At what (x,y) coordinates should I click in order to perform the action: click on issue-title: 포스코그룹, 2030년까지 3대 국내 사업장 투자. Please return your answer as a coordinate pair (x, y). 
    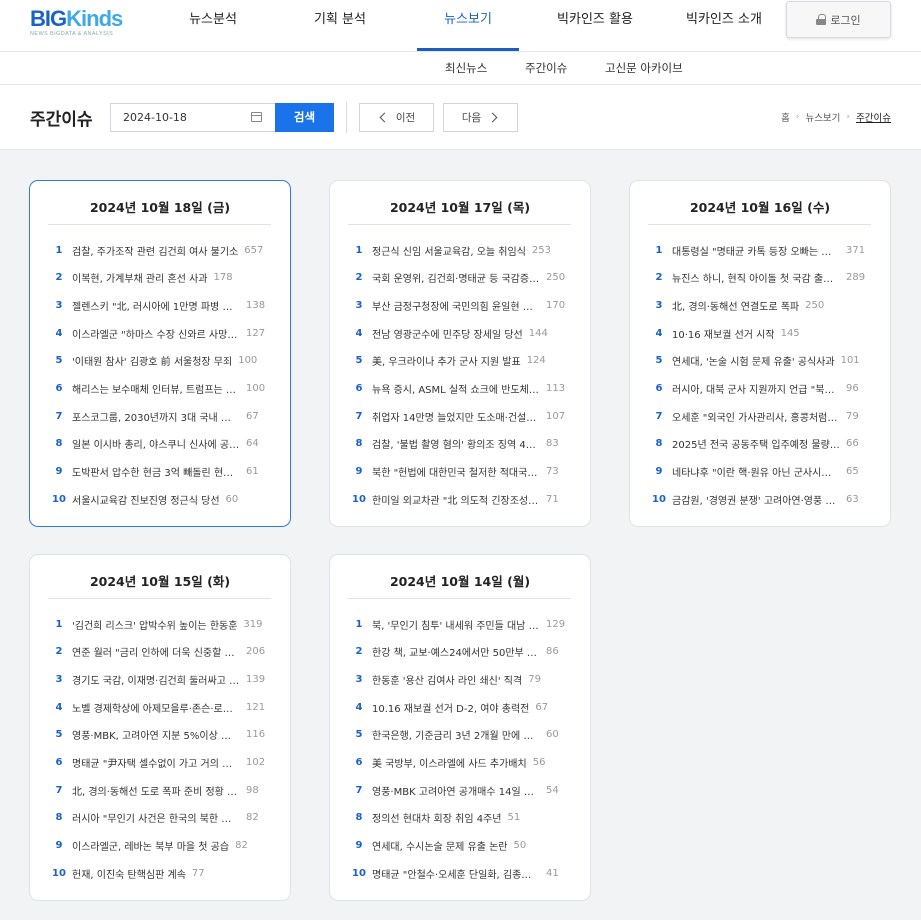
    Looking at the image, I should click on (156, 416).